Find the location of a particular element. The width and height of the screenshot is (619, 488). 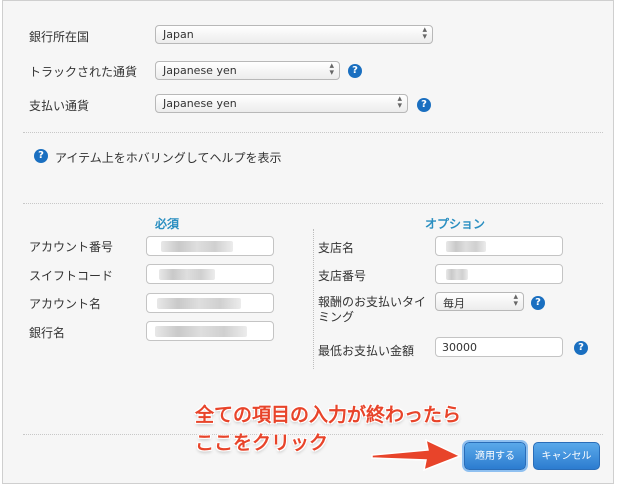

account-name-input is located at coordinates (210, 303).